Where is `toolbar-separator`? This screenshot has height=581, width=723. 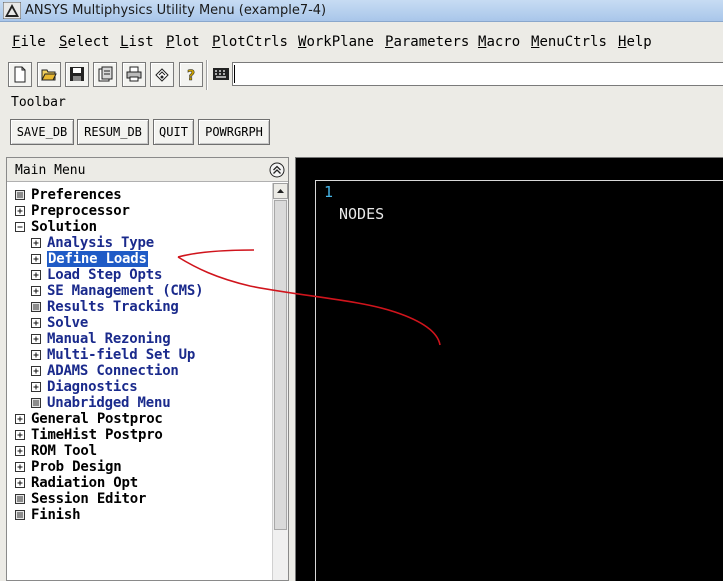 toolbar-separator is located at coordinates (207, 75).